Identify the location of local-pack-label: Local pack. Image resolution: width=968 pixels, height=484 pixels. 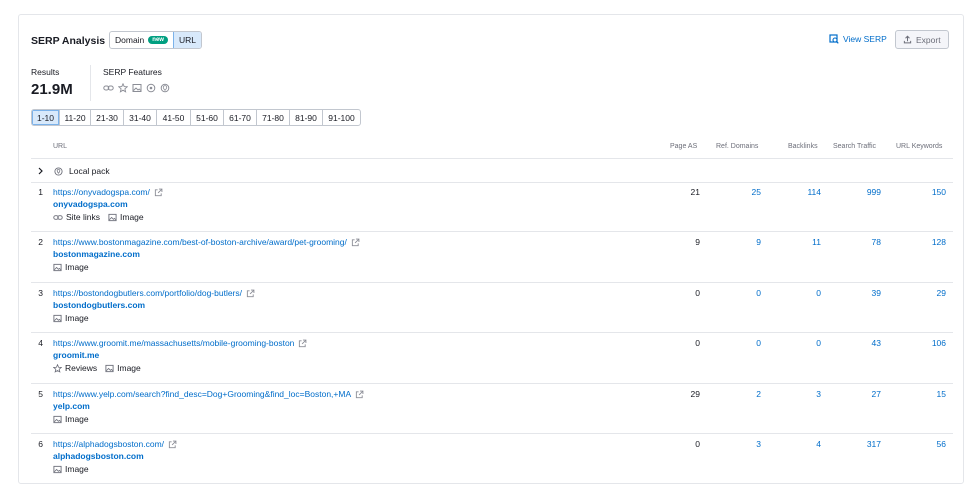
(89, 171).